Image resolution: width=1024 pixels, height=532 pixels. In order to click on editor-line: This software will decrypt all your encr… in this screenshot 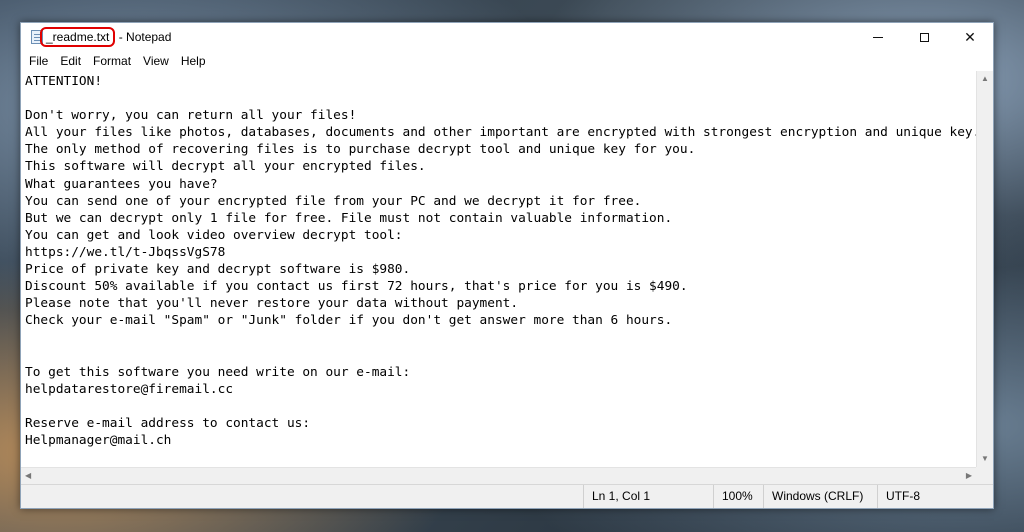, I will do `click(225, 167)`.